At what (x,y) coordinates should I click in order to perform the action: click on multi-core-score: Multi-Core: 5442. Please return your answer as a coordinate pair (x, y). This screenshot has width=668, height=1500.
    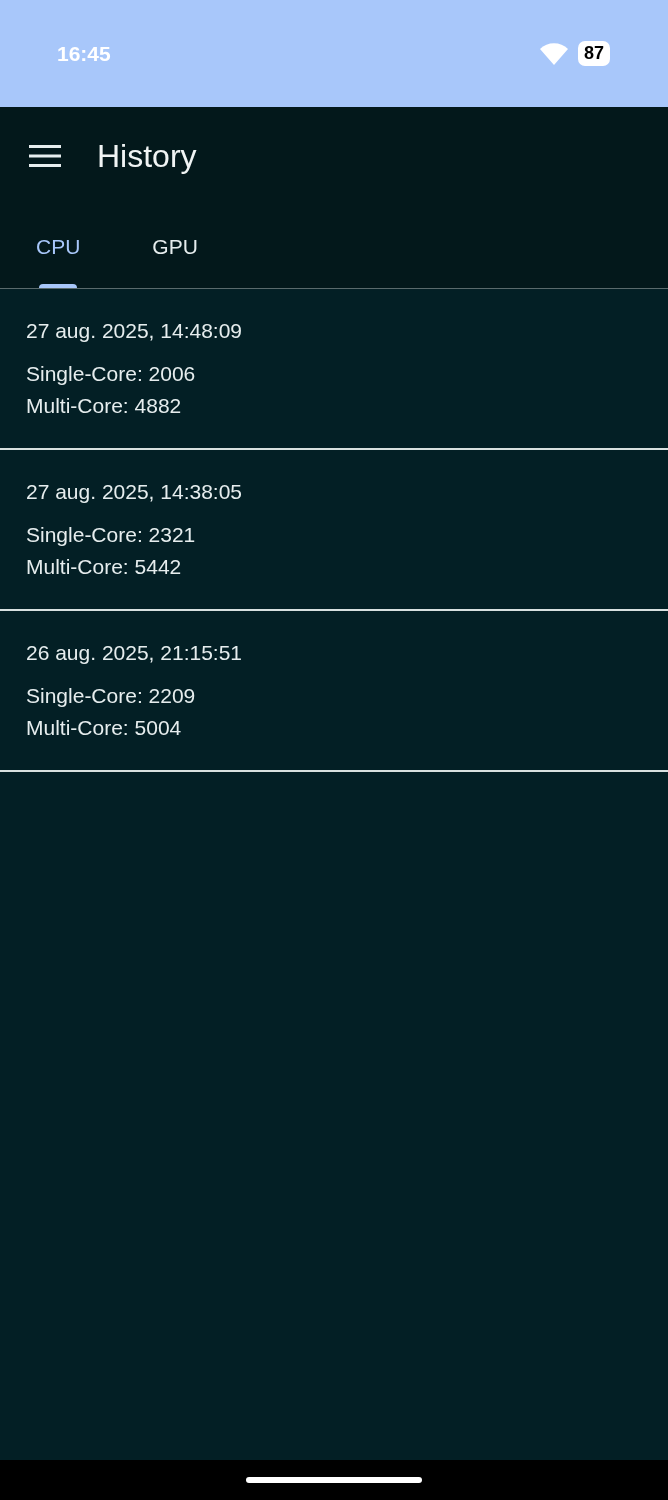
    Looking at the image, I should click on (104, 567).